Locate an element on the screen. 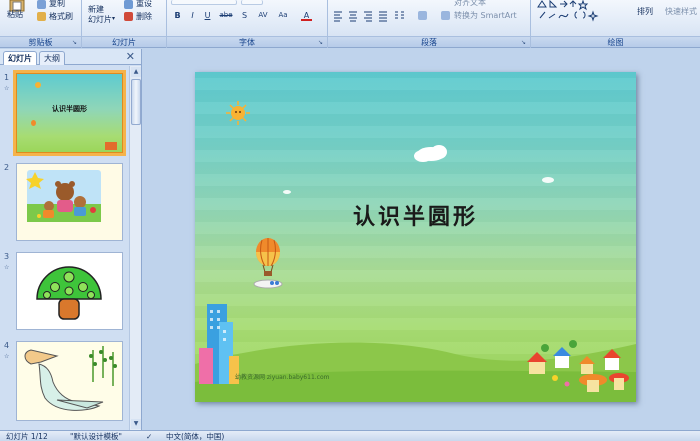 The height and width of the screenshot is (441, 700). slide-thumbnail-1: 认识半圆形 is located at coordinates (69, 113).